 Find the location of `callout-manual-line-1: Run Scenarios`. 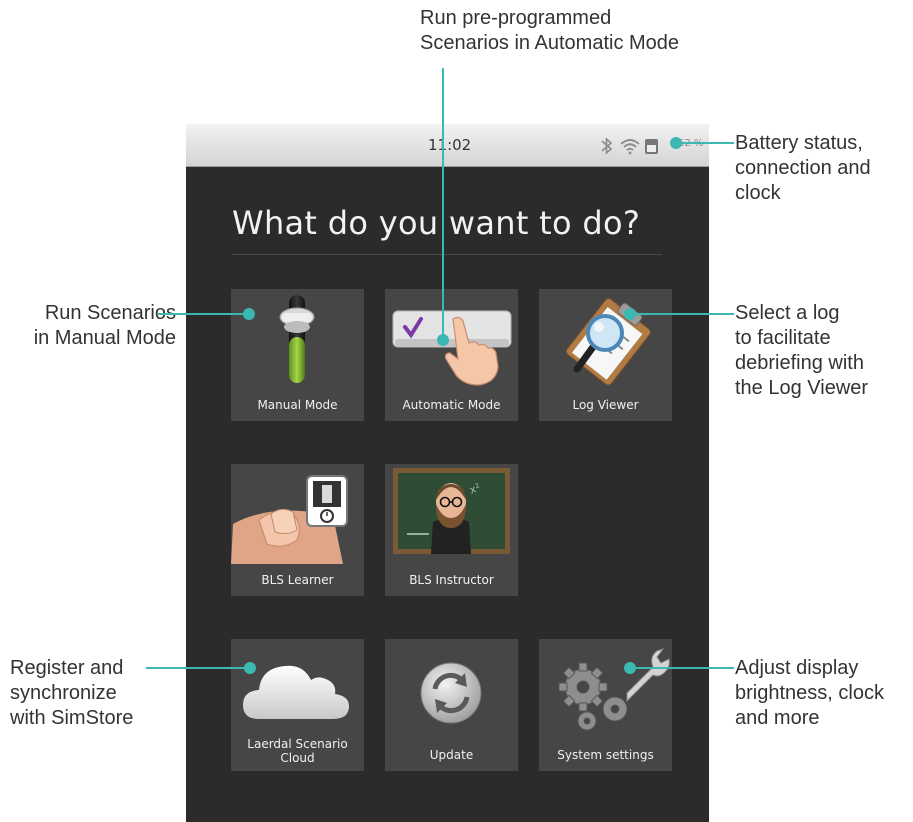

callout-manual-line-1: Run Scenarios is located at coordinates (110, 313).